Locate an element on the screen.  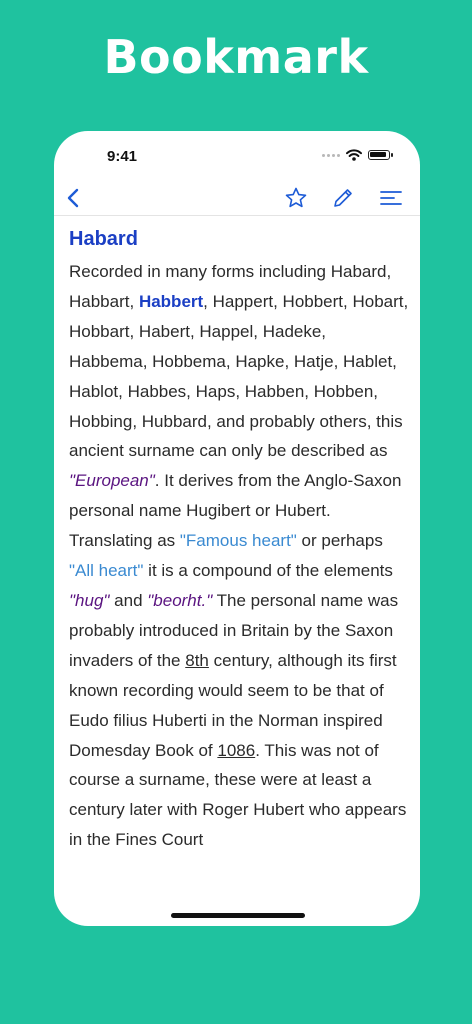
nav-bar is located at coordinates (237, 198).